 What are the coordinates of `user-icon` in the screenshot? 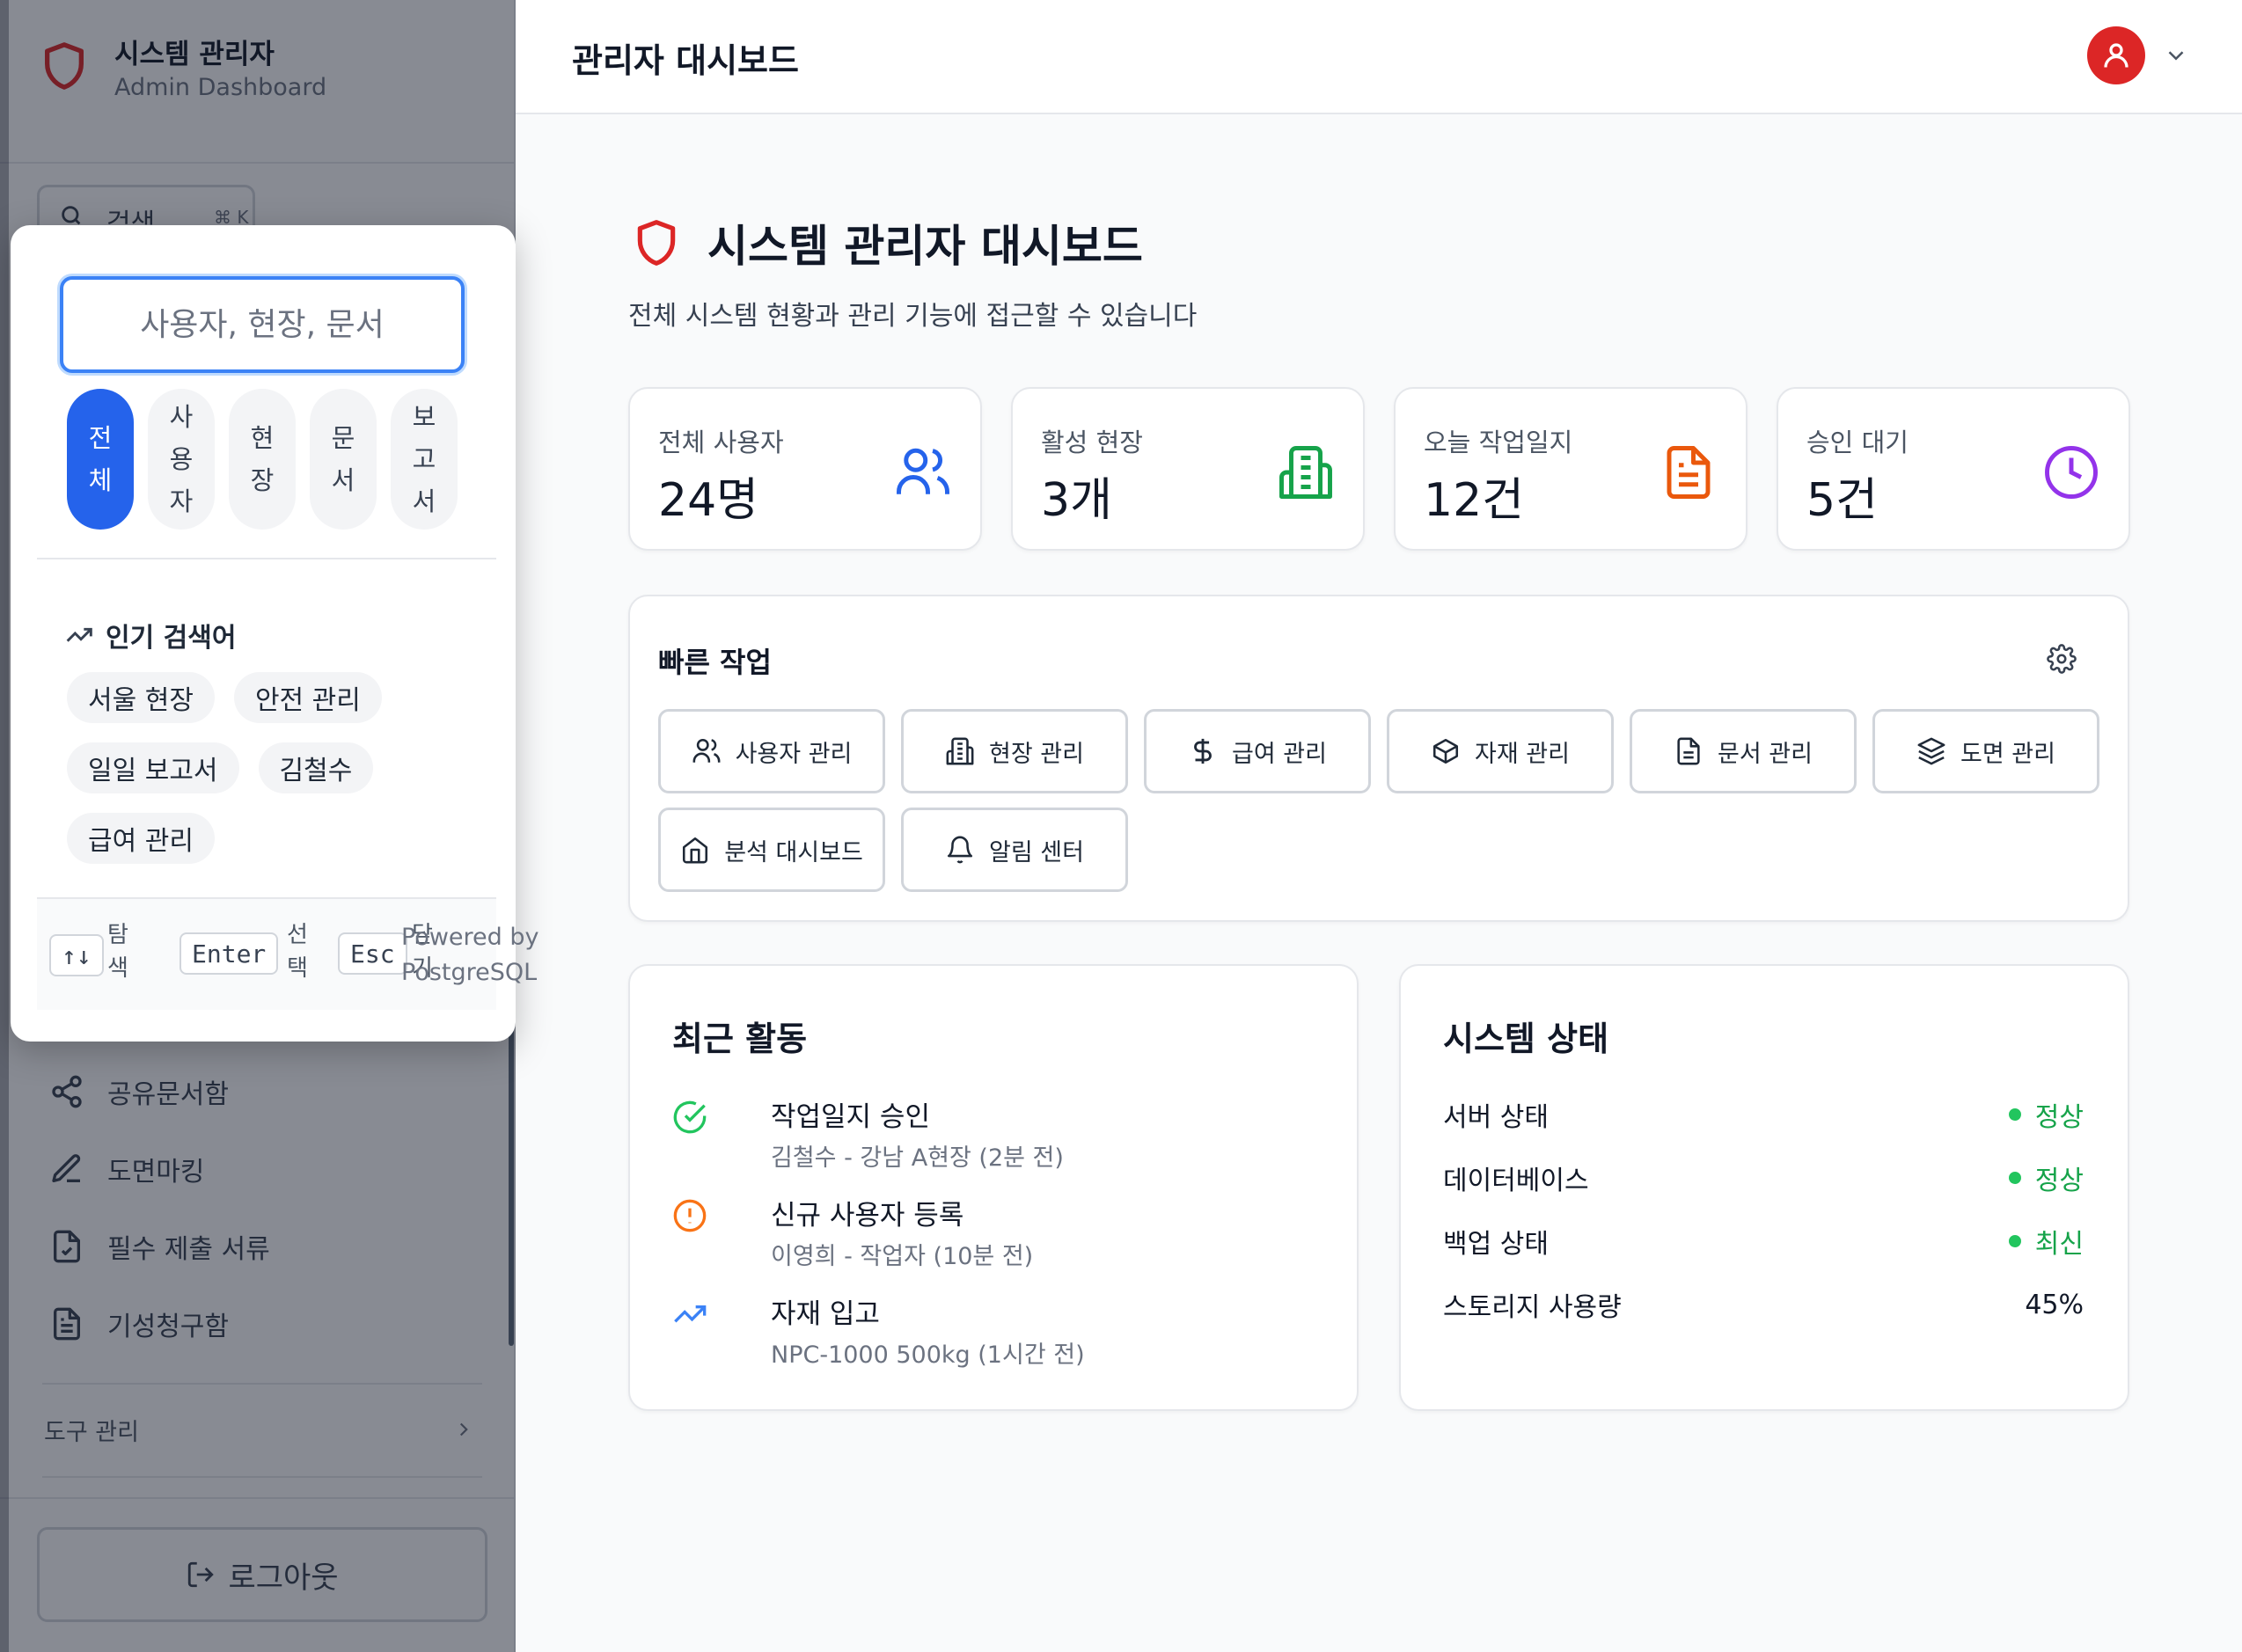 It's located at (2116, 55).